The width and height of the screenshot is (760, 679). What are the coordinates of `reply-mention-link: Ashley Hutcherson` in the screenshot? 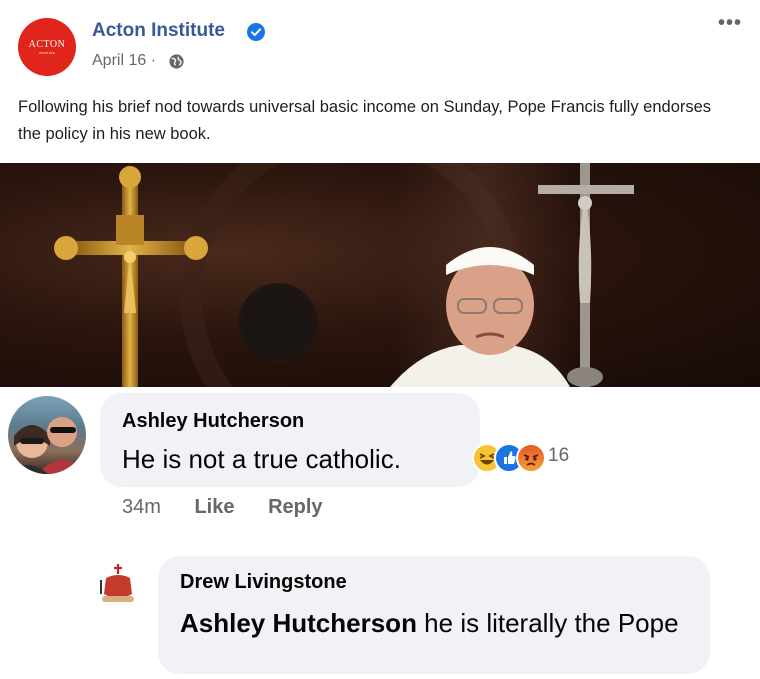 It's located at (298, 623).